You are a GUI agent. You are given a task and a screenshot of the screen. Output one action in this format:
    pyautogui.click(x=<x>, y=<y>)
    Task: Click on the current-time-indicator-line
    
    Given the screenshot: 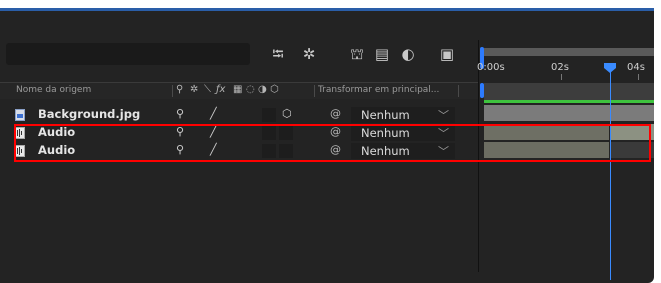 What is the action you would take?
    pyautogui.click(x=610, y=173)
    